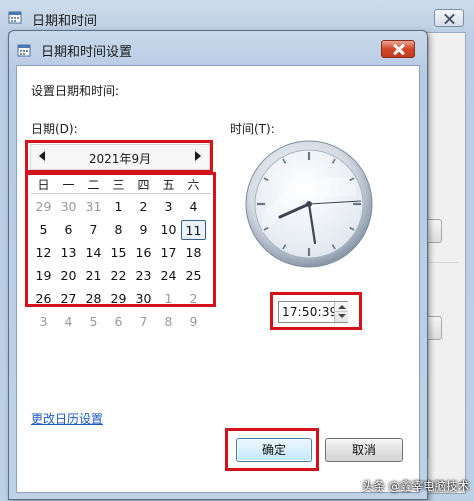  Describe the element at coordinates (416, 486) in the screenshot. I see `watermark: 头条 @鑫宰电脑技术` at that location.